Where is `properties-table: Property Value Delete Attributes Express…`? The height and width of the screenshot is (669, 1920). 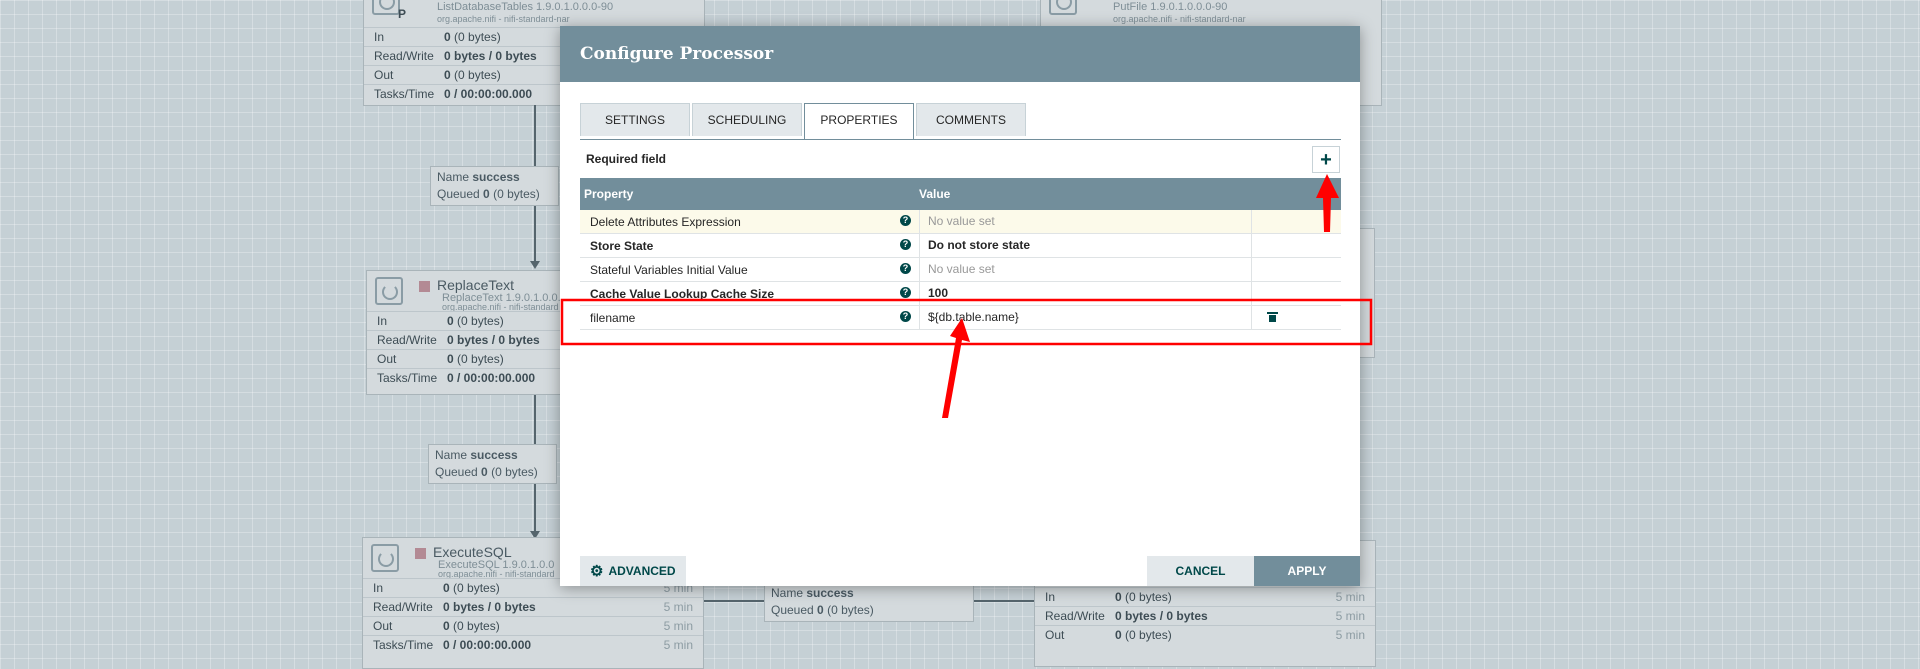 properties-table: Property Value Delete Attributes Express… is located at coordinates (960, 254).